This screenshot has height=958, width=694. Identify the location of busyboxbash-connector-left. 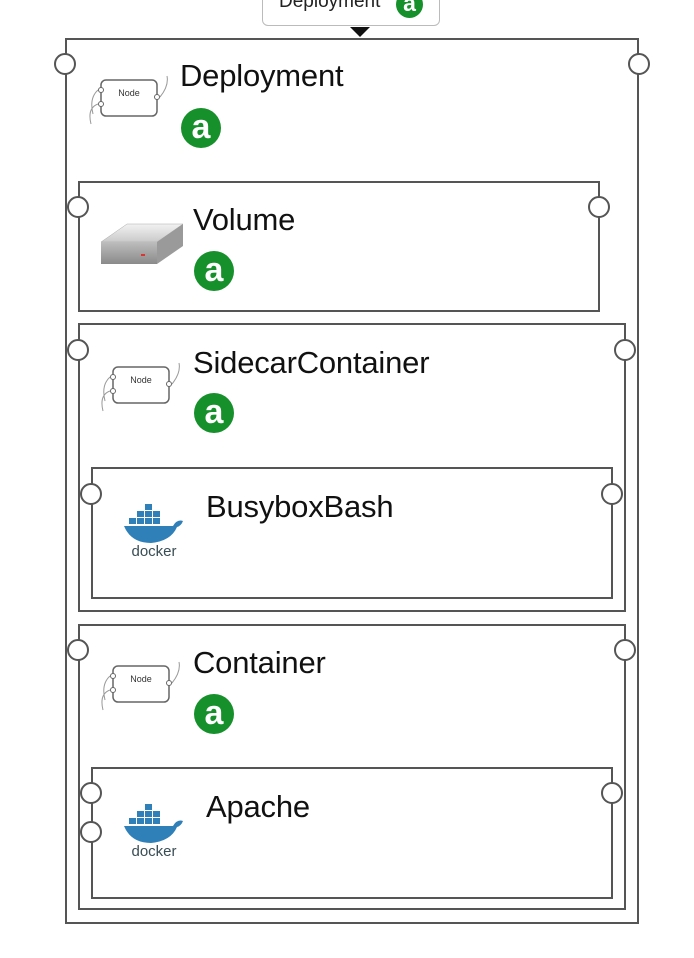
(91, 494).